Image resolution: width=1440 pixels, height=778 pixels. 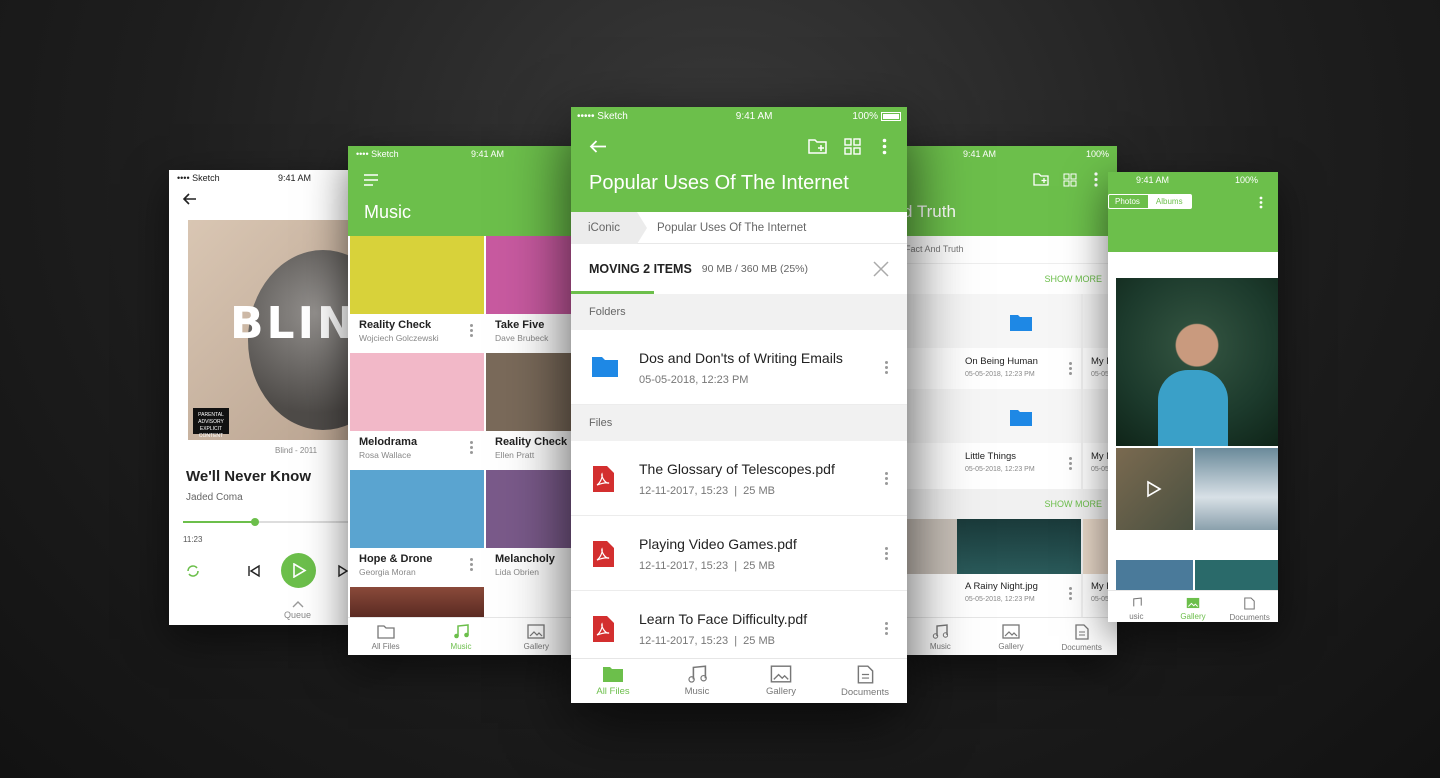 What do you see at coordinates (417, 293) in the screenshot?
I see `album-card: Reality Check Wojciech Golczewski` at bounding box center [417, 293].